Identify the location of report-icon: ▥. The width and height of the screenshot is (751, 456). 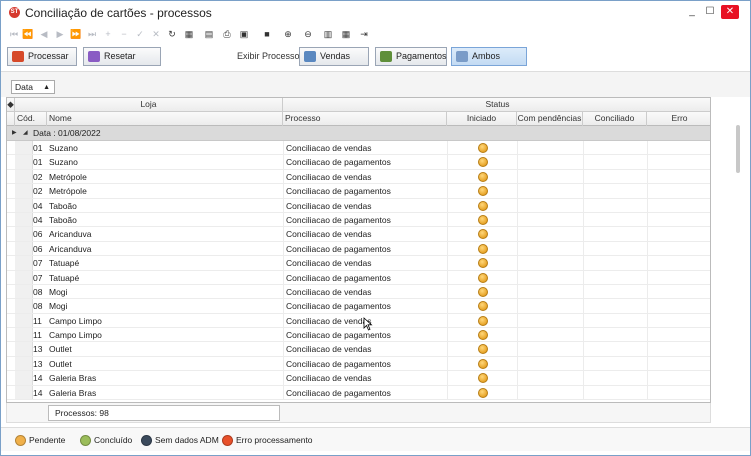
(328, 34).